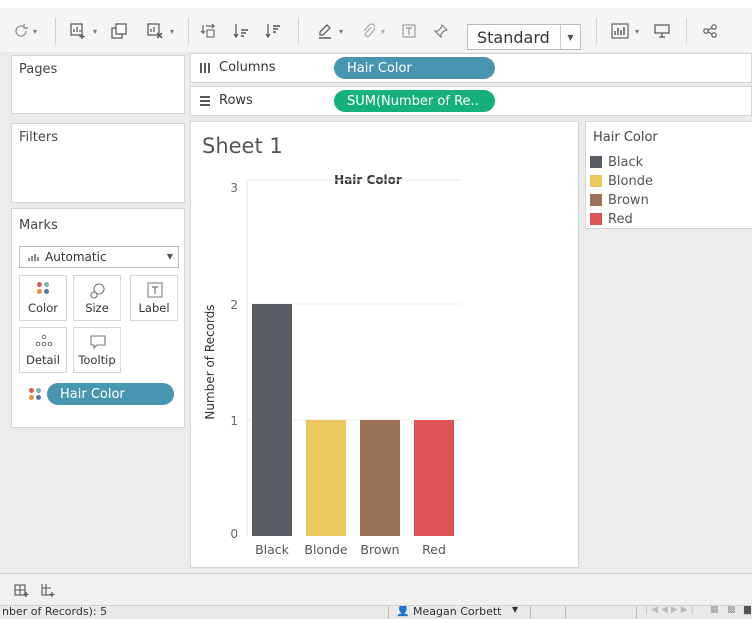 Image resolution: width=752 pixels, height=619 pixels. What do you see at coordinates (409, 31) in the screenshot?
I see `text-label-icon` at bounding box center [409, 31].